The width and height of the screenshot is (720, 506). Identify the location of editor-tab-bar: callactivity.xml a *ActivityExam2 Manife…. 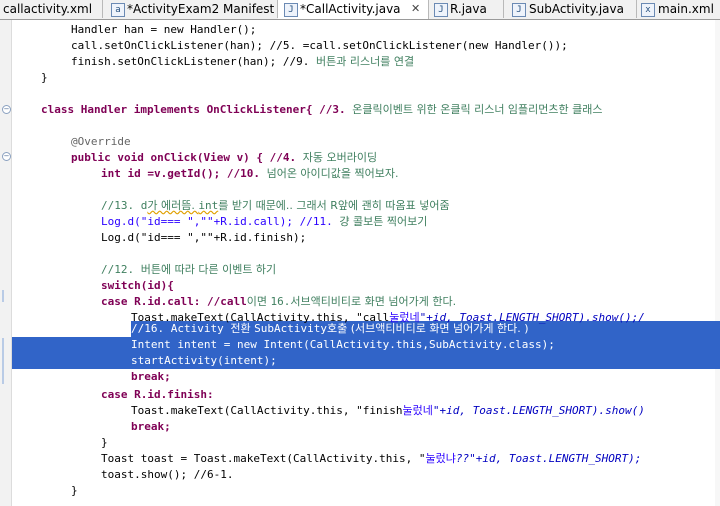
(360, 10).